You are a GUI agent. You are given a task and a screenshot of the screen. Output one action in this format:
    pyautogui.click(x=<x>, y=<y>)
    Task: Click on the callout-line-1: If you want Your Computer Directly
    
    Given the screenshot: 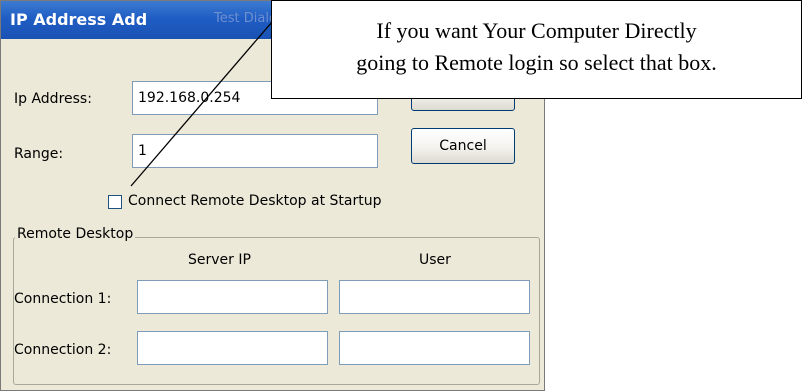 What is the action you would take?
    pyautogui.click(x=536, y=30)
    